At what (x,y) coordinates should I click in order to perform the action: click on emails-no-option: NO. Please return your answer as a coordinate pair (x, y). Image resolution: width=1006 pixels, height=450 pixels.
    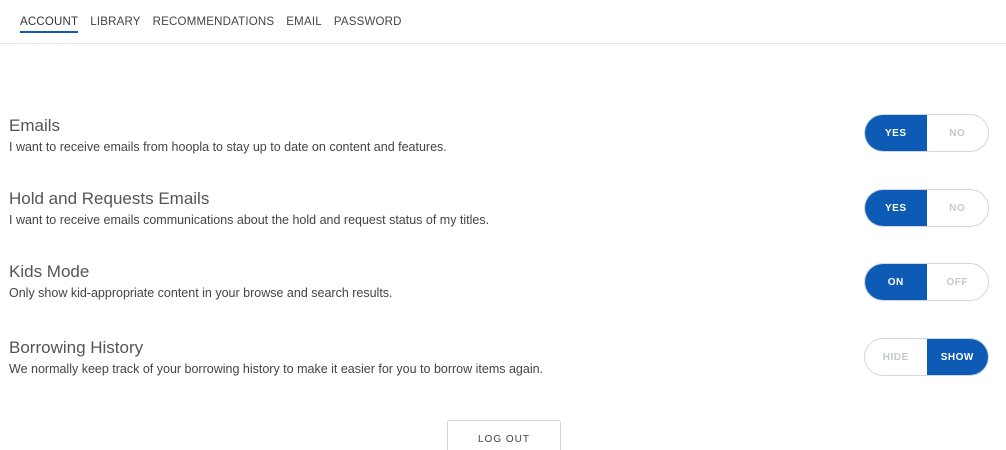
    Looking at the image, I should click on (958, 133).